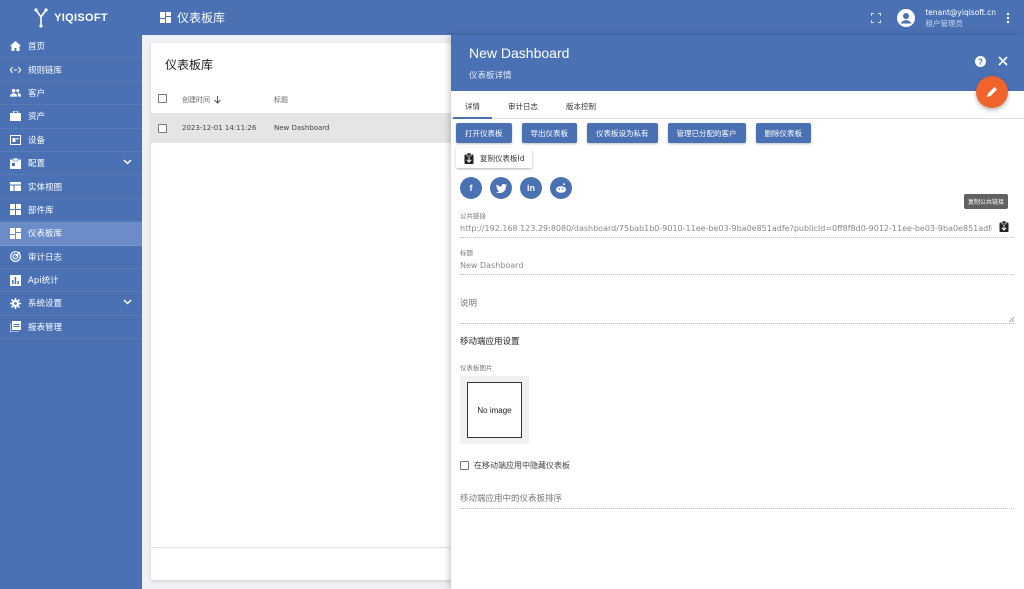 This screenshot has width=1024, height=589. I want to click on twitter-icon, so click(501, 188).